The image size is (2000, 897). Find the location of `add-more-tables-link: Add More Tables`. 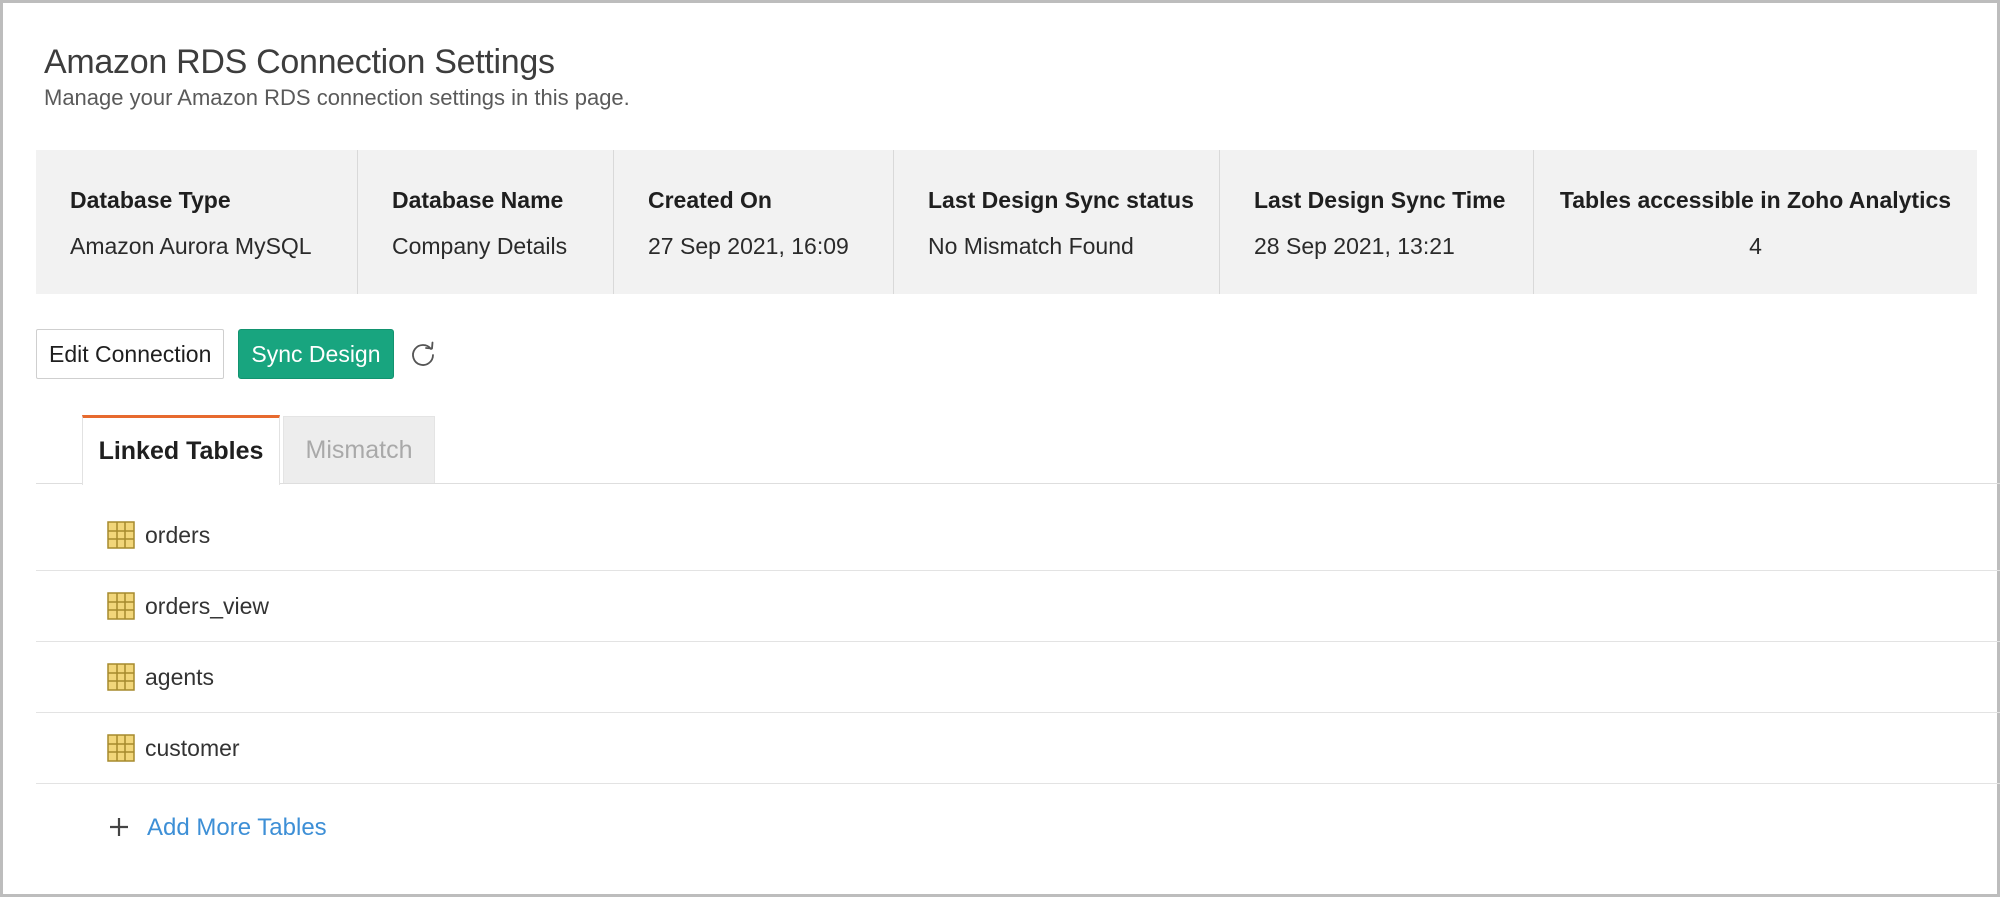

add-more-tables-link: Add More Tables is located at coordinates (237, 828).